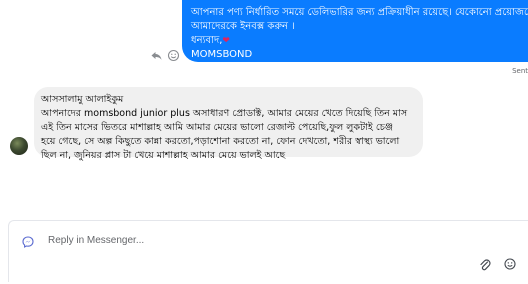  What do you see at coordinates (520, 71) in the screenshot?
I see `sent-status: Sent` at bounding box center [520, 71].